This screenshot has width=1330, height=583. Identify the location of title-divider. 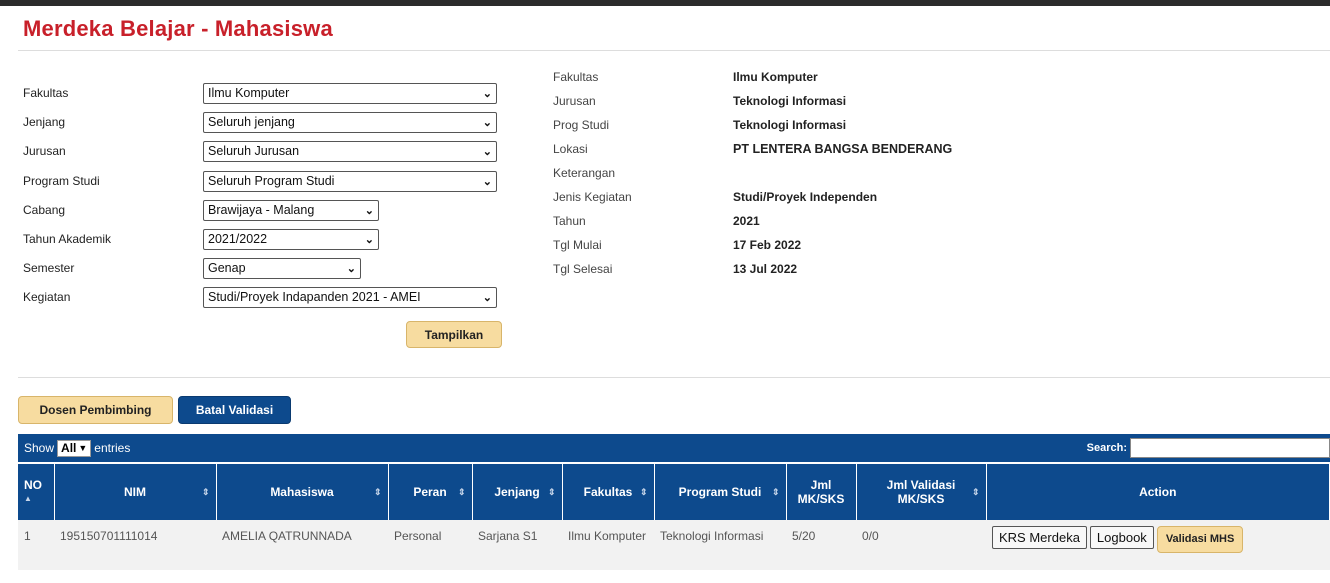
(674, 50).